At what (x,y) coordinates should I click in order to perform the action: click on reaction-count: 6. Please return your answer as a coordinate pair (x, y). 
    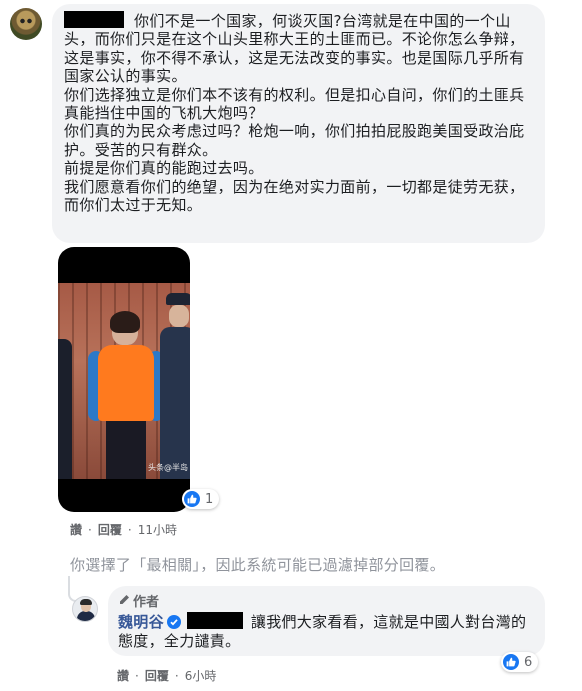
    Looking at the image, I should click on (528, 662).